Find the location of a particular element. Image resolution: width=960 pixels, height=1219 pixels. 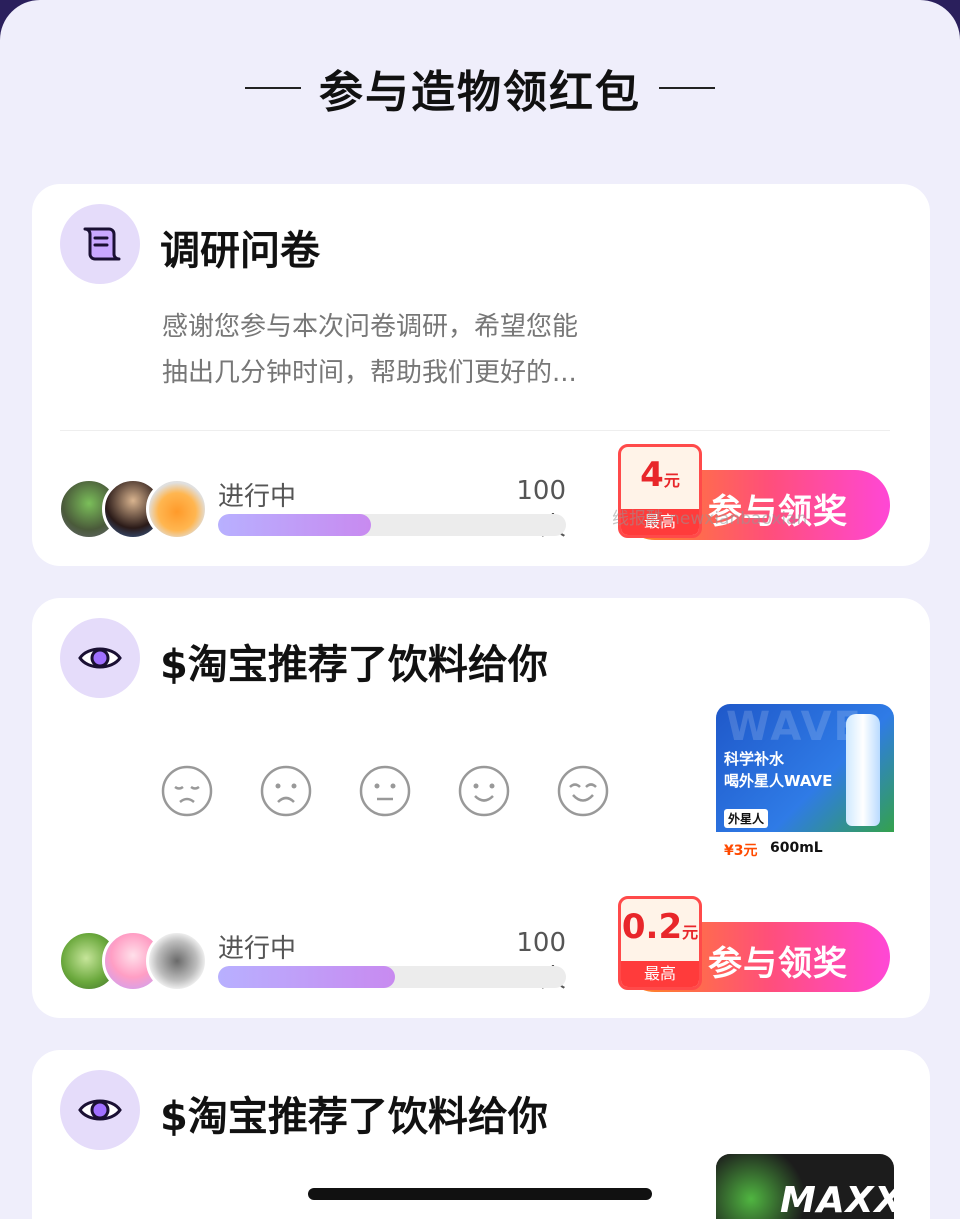

product-price: ¥3元 is located at coordinates (741, 851).